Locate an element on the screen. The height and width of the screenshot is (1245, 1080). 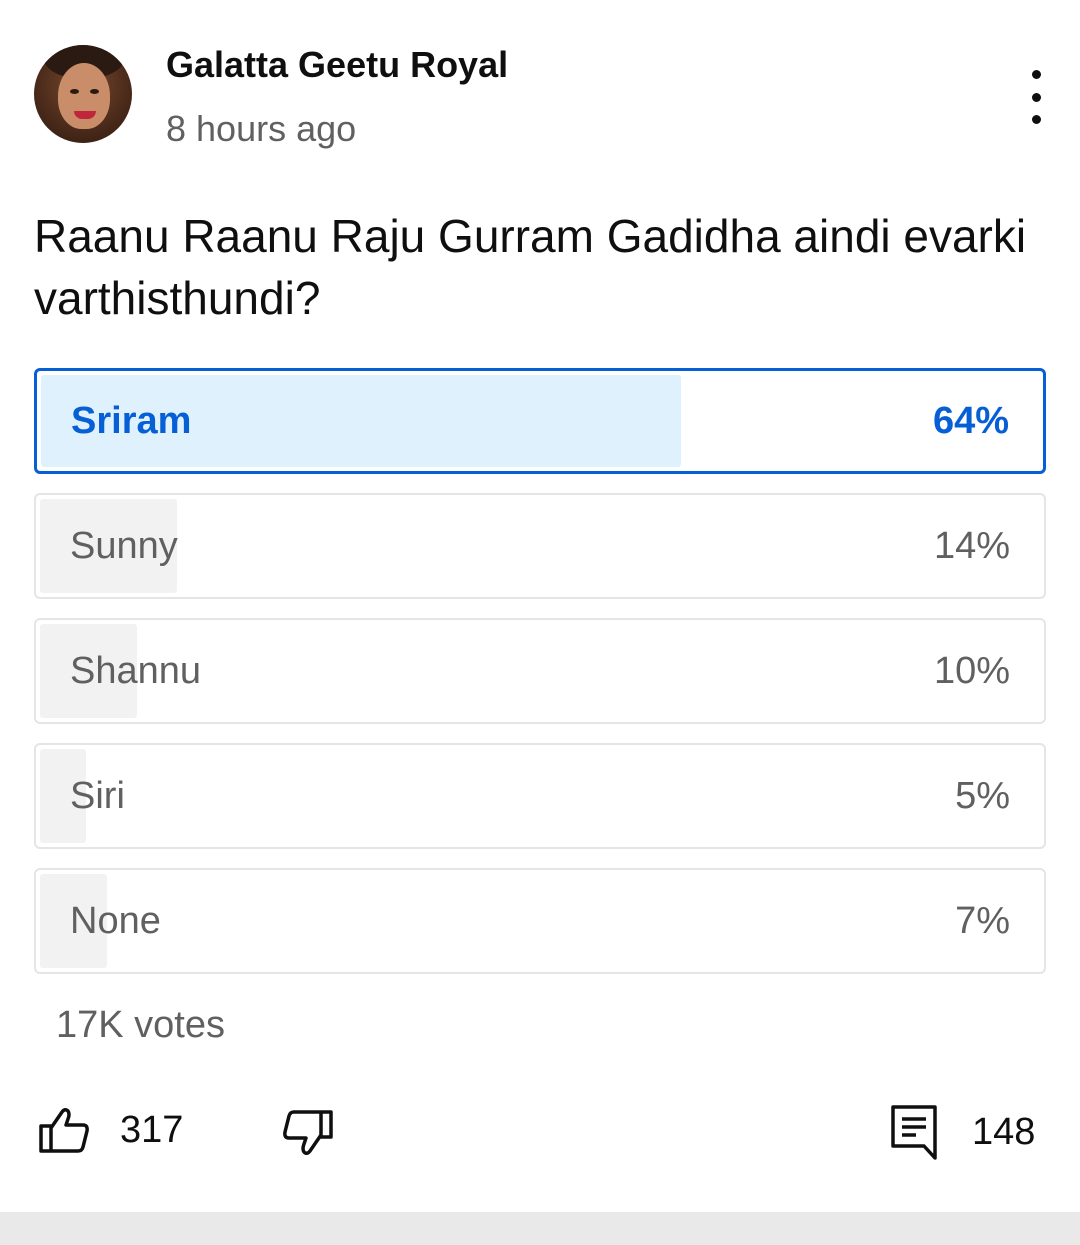
section-divider is located at coordinates (540, 1228).